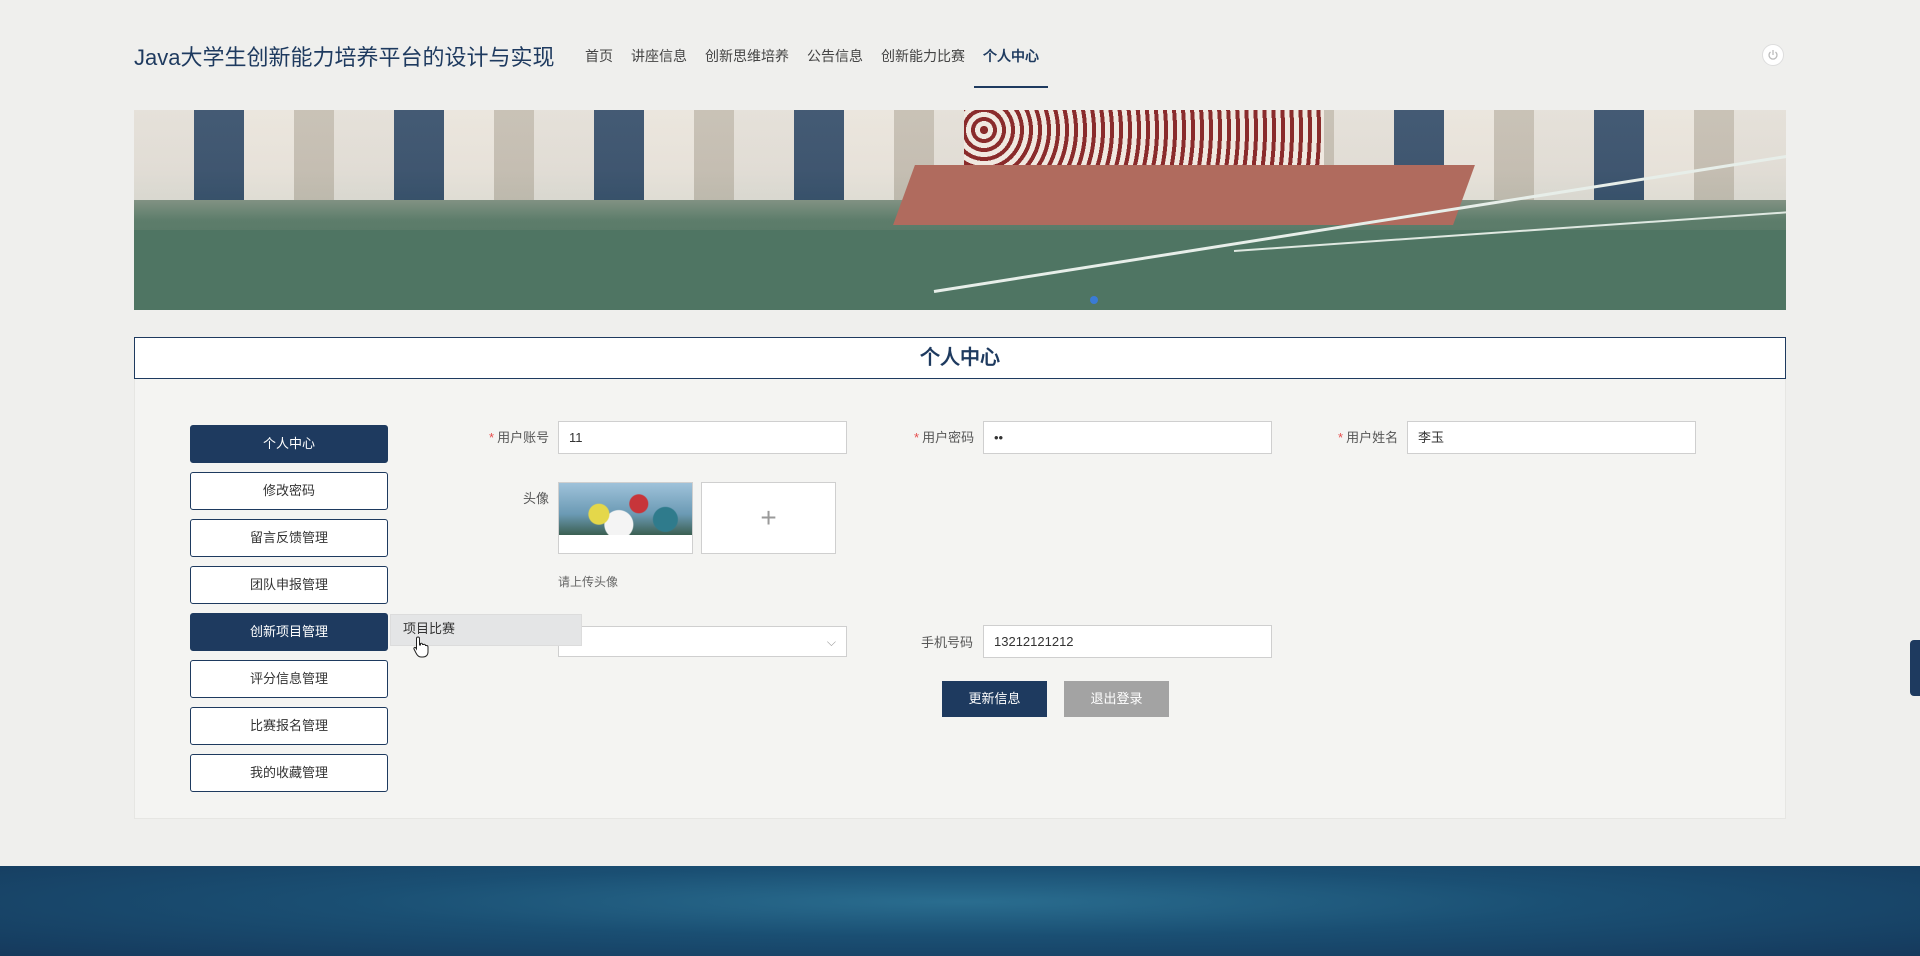  Describe the element at coordinates (1127, 641) in the screenshot. I see `phone-field: 13212121212` at that location.